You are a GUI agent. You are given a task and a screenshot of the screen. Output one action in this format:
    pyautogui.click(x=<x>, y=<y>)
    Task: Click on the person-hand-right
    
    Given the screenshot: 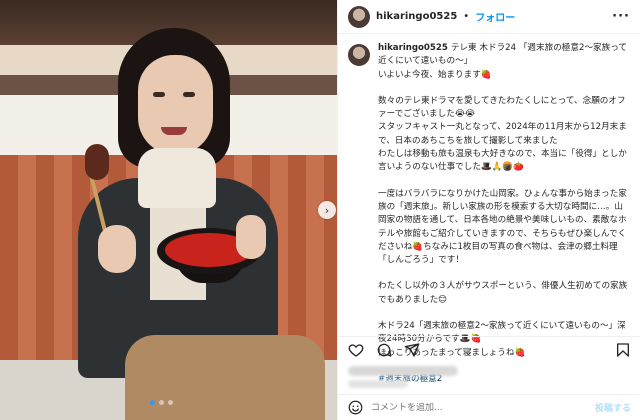 What is the action you would take?
    pyautogui.click(x=251, y=237)
    